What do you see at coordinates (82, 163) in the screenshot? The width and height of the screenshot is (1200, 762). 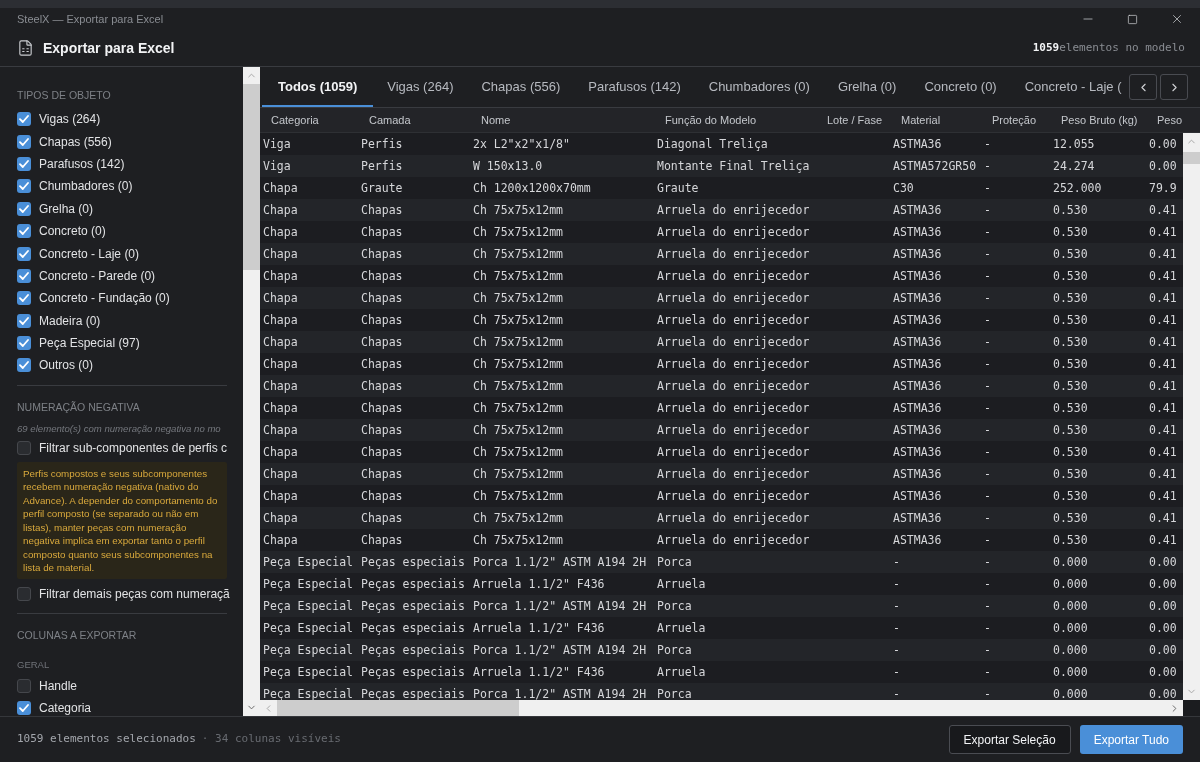 I see `checkbox-label: Parafusos (142)` at bounding box center [82, 163].